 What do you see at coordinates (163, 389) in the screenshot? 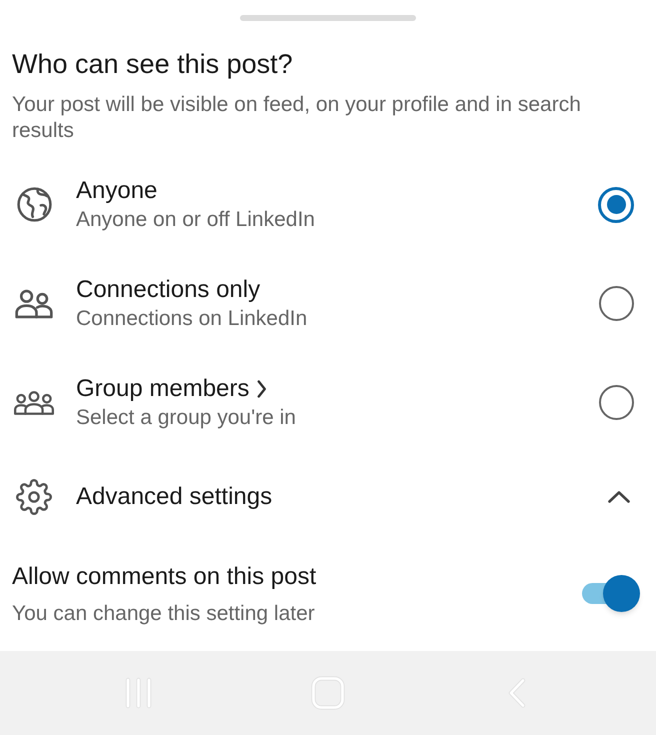
I see `option-label: Group members` at bounding box center [163, 389].